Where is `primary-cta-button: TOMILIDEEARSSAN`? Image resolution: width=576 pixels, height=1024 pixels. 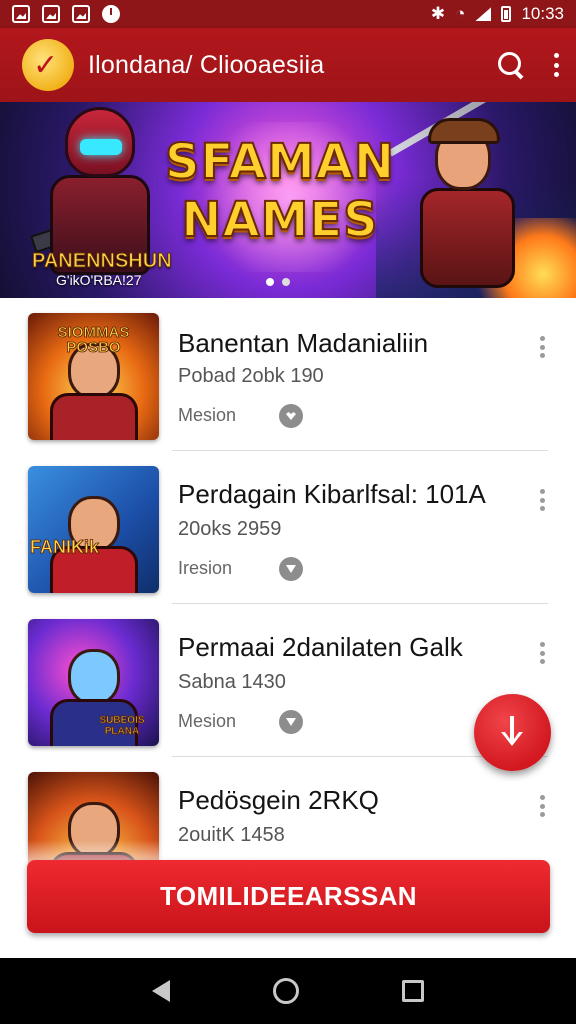
primary-cta-button: TOMILIDEEARSSAN is located at coordinates (288, 896).